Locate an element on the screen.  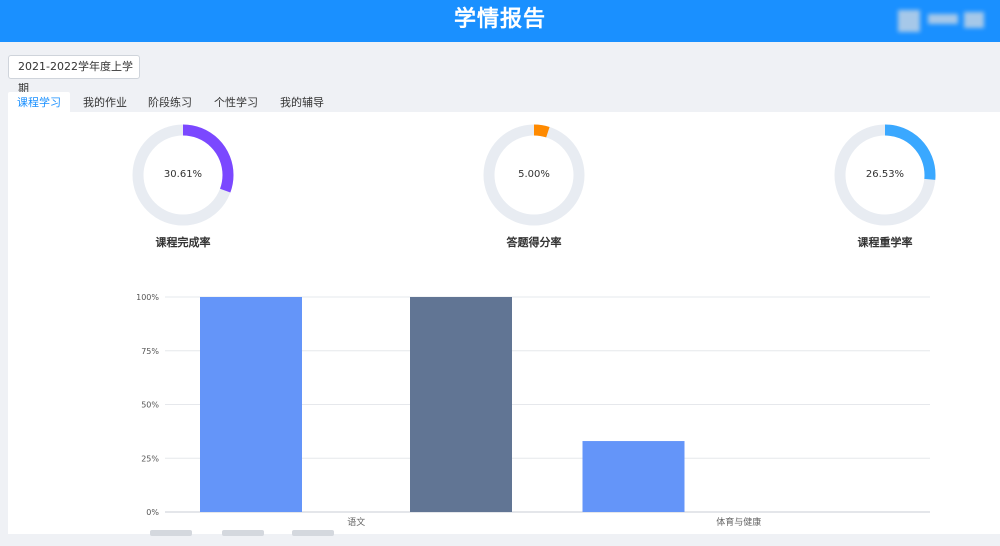
page-bottom-strip is located at coordinates (500, 540).